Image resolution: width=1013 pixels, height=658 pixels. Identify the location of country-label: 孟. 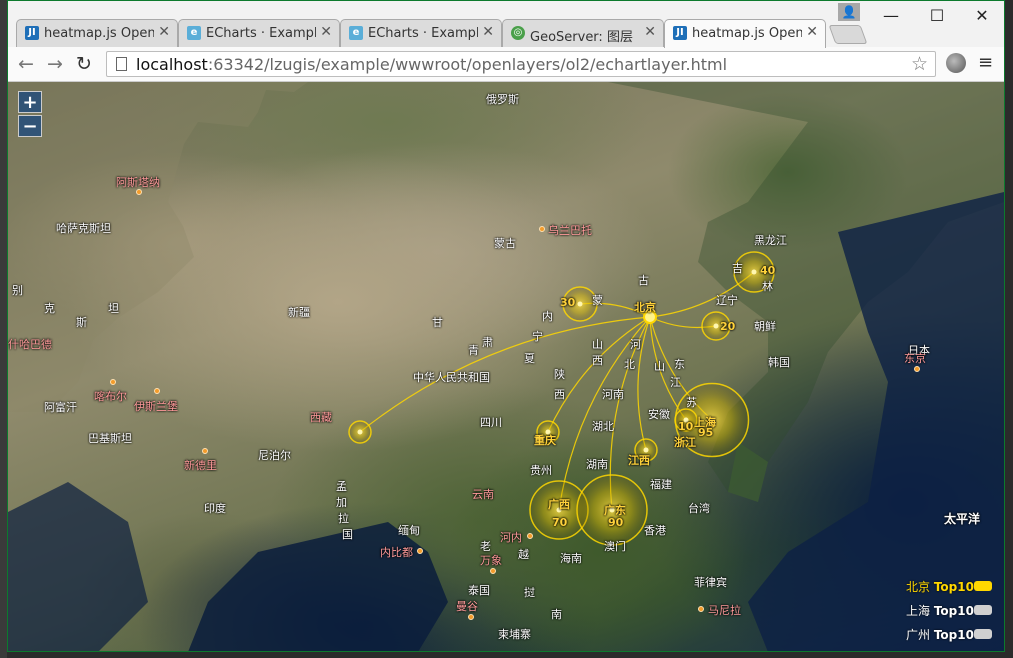
(341, 486).